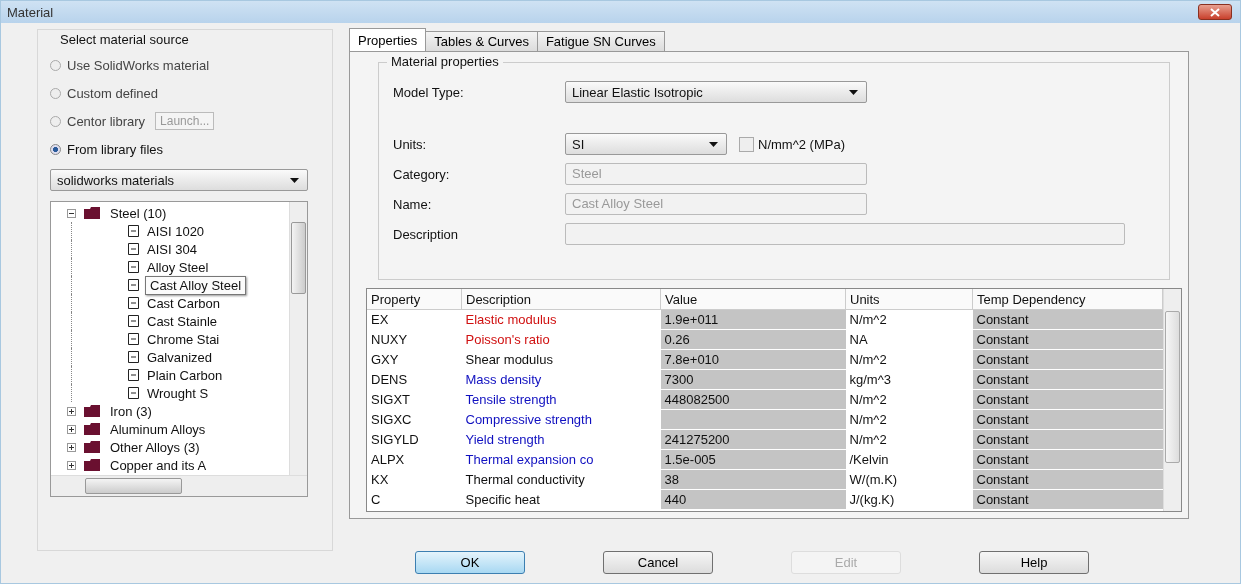 The height and width of the screenshot is (584, 1241). What do you see at coordinates (185, 375) in the screenshot?
I see `tree-item: Plain Carbon` at bounding box center [185, 375].